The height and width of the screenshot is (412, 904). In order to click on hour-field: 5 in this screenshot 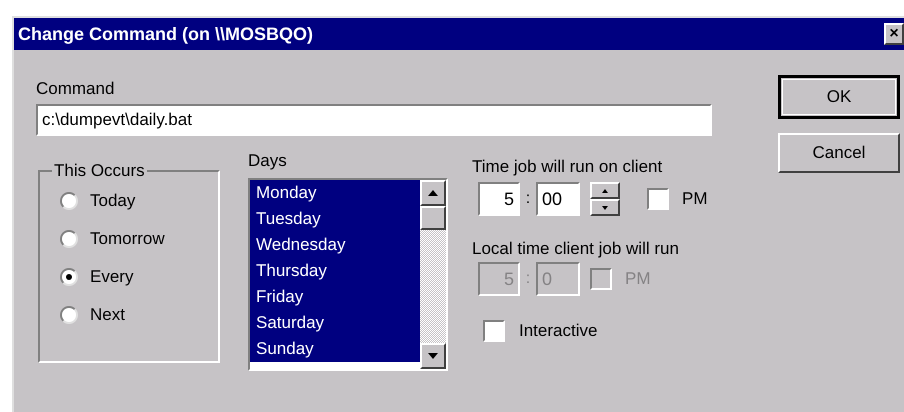, I will do `click(499, 199)`.